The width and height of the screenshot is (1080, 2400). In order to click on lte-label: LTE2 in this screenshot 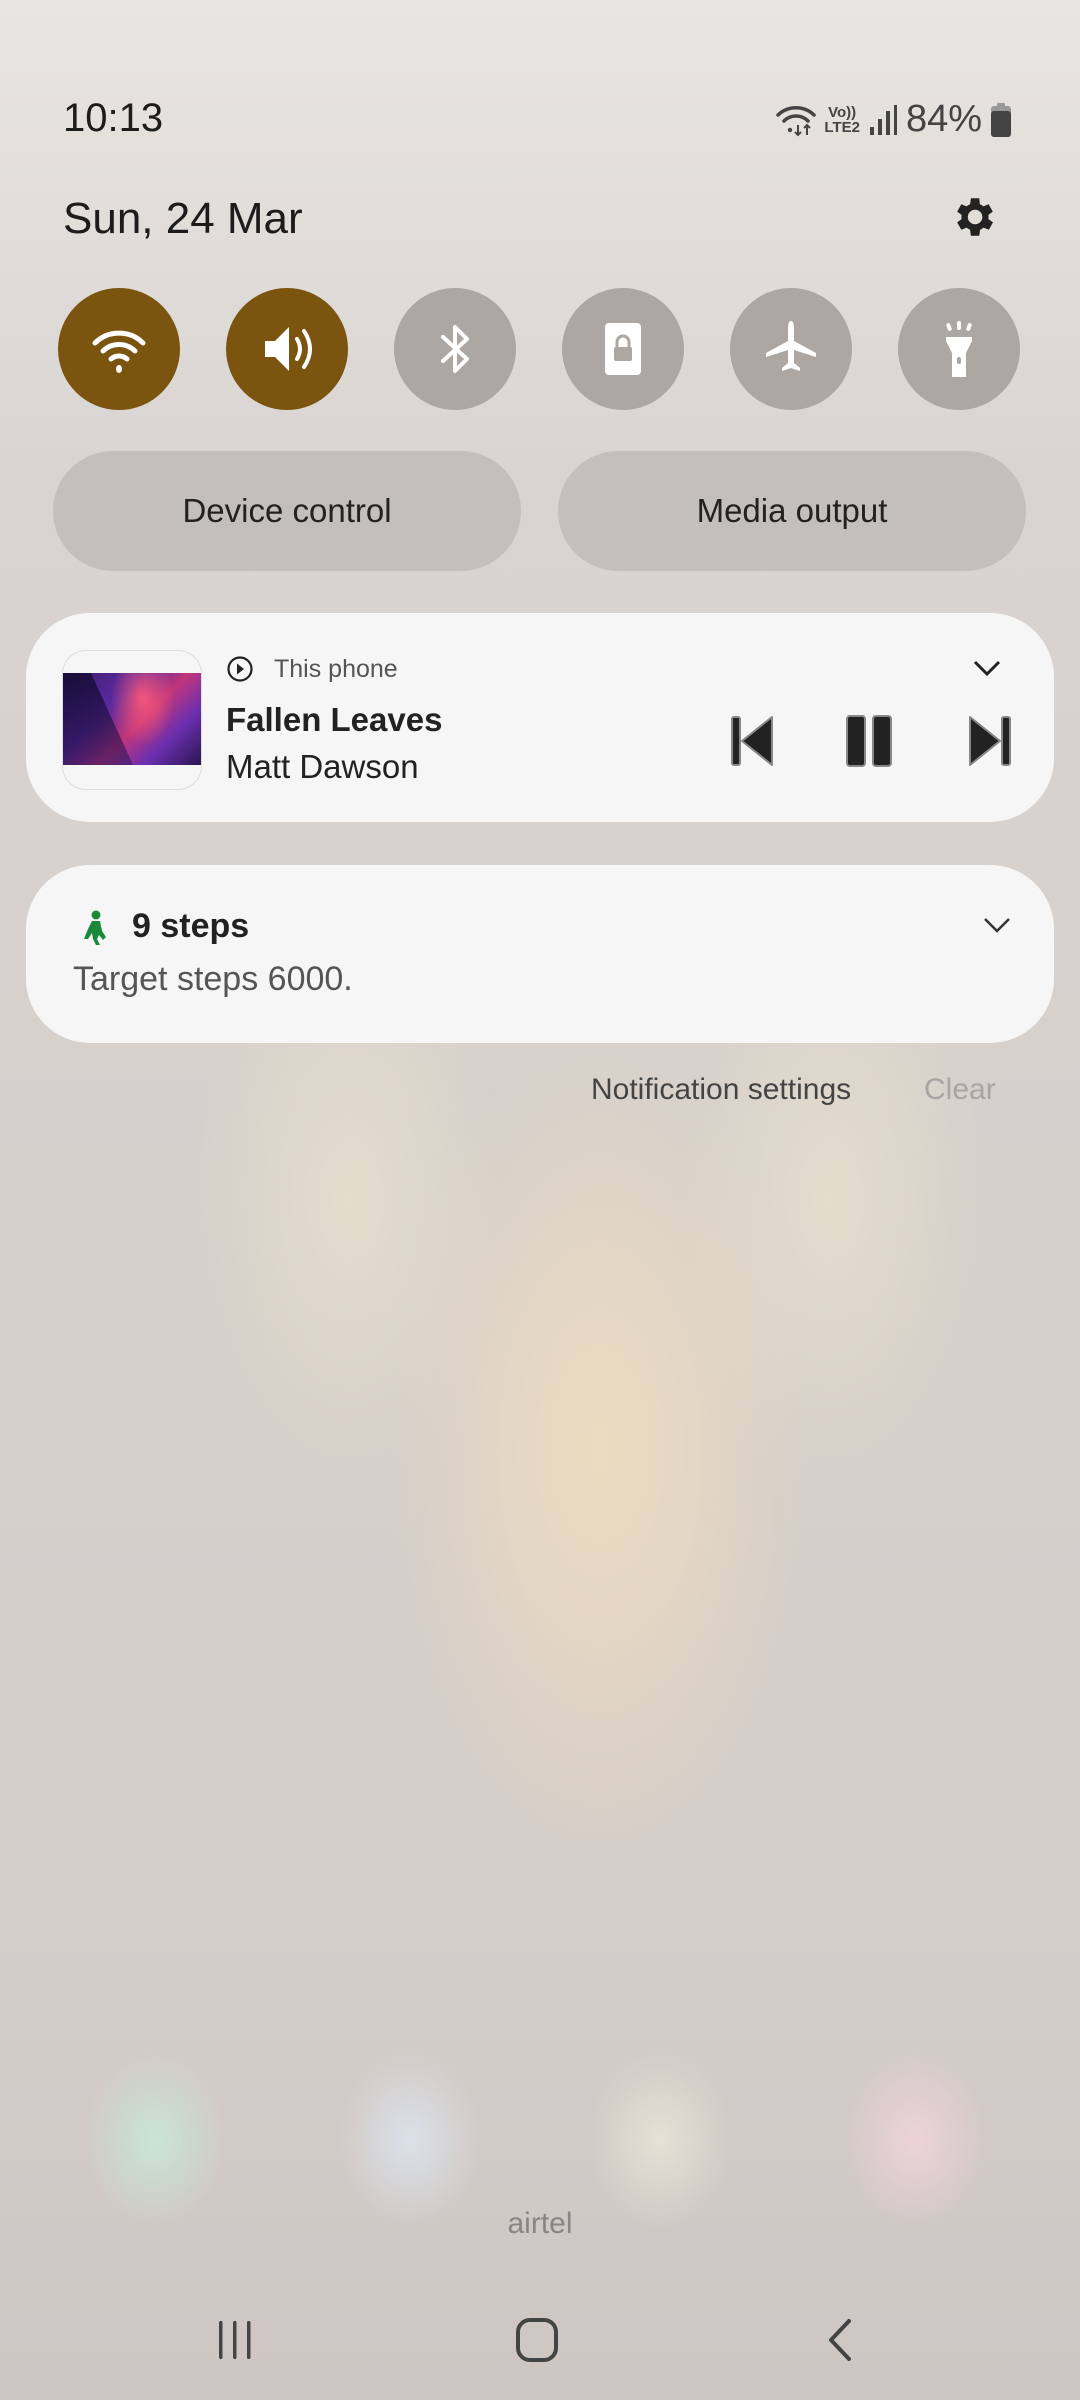, I will do `click(842, 127)`.